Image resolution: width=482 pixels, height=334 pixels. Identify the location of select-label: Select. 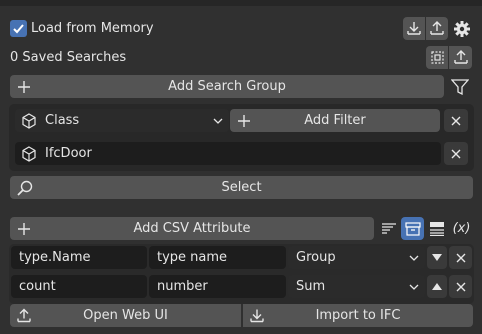
(241, 187).